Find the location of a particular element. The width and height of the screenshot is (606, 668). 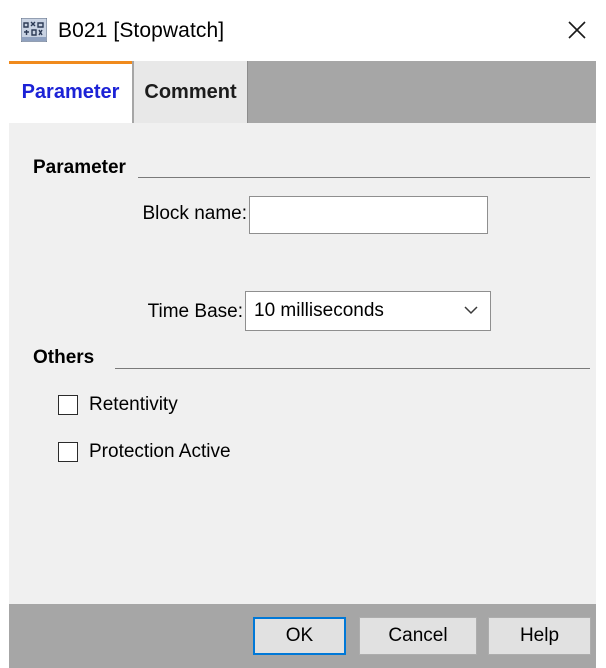

ok-button: OK is located at coordinates (299, 636).